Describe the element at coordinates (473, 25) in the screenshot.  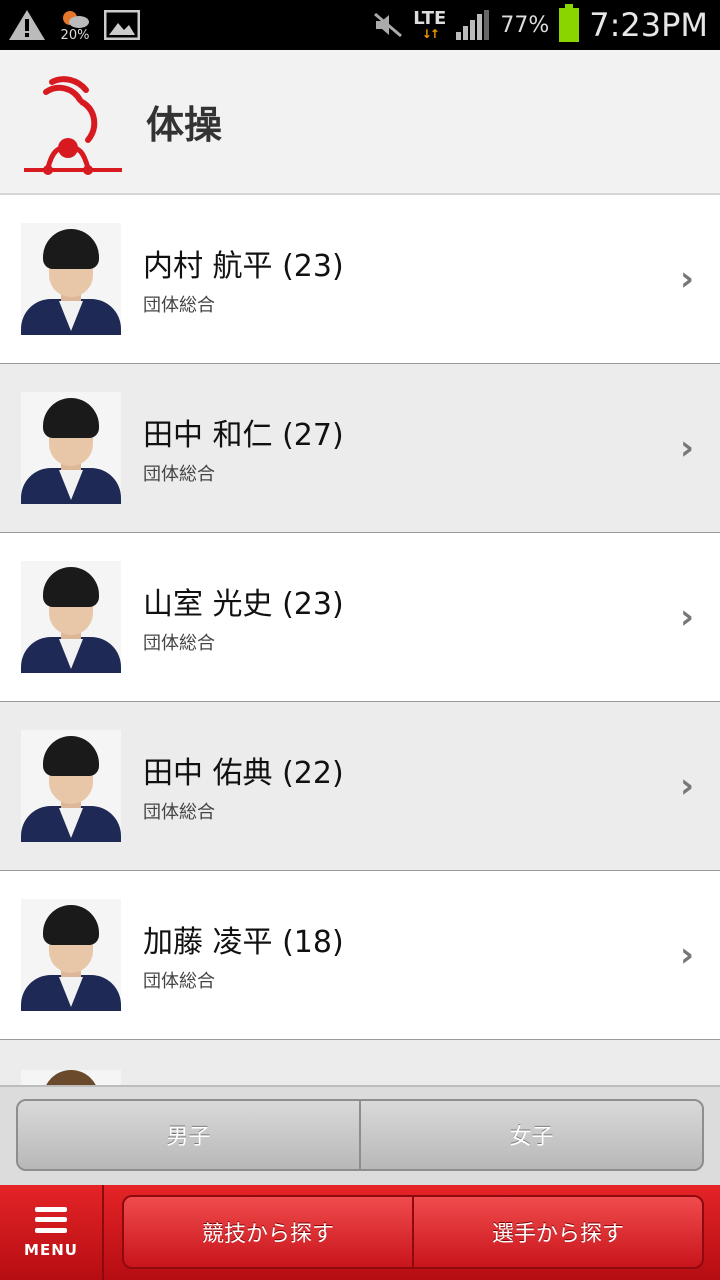
I see `signal-icon` at that location.